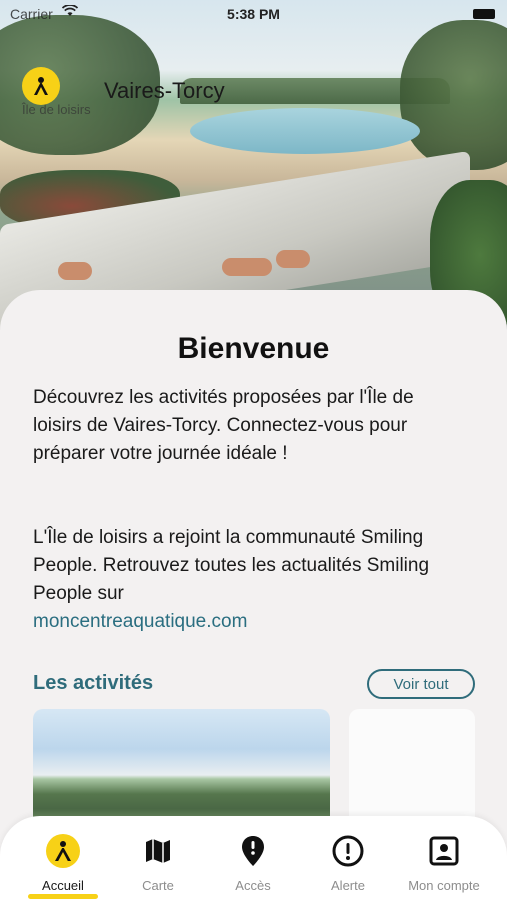 Image resolution: width=507 pixels, height=900 pixels. I want to click on tab-alert: Alerte, so click(348, 863).